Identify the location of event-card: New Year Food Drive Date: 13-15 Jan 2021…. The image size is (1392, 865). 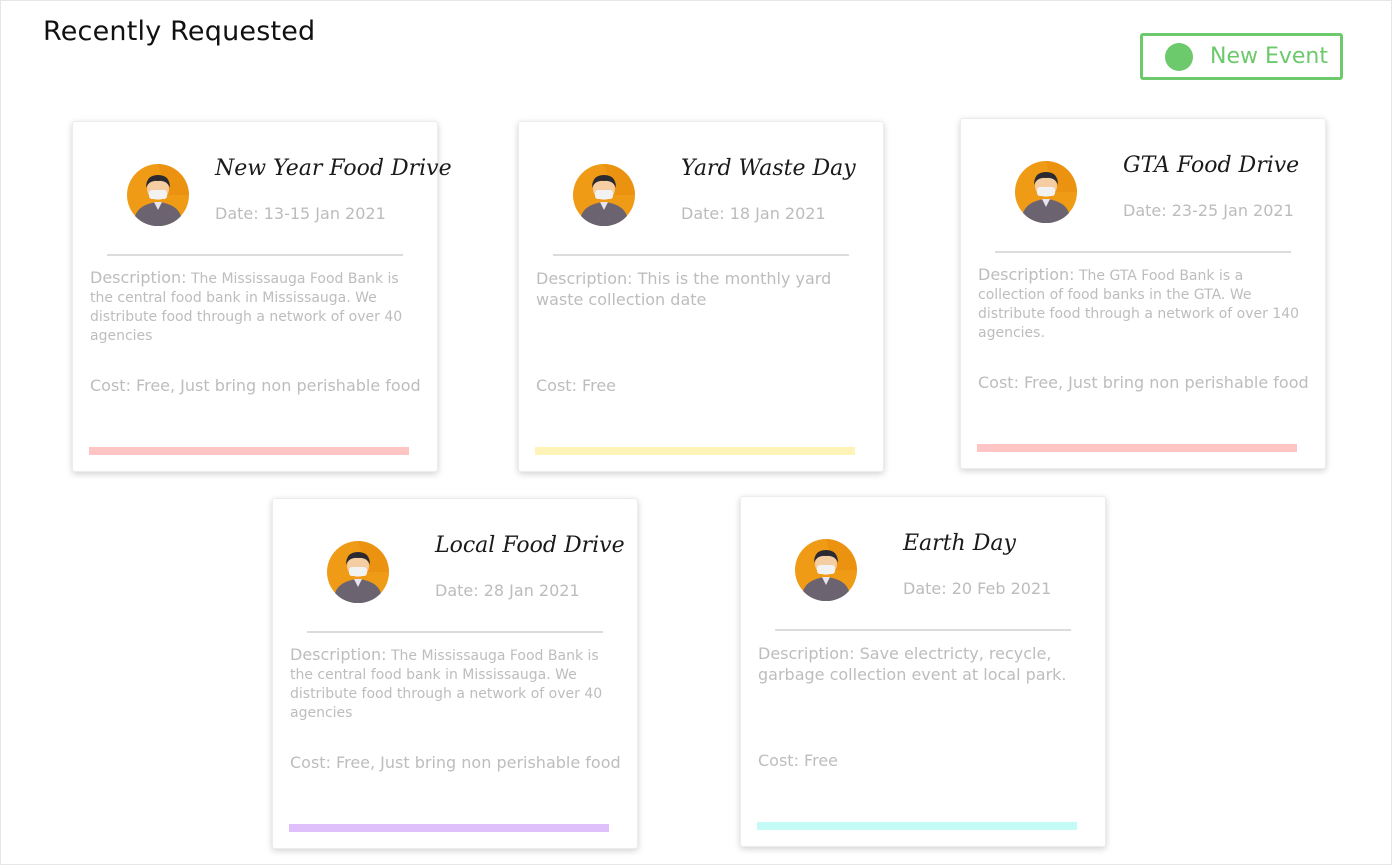
(262, 296).